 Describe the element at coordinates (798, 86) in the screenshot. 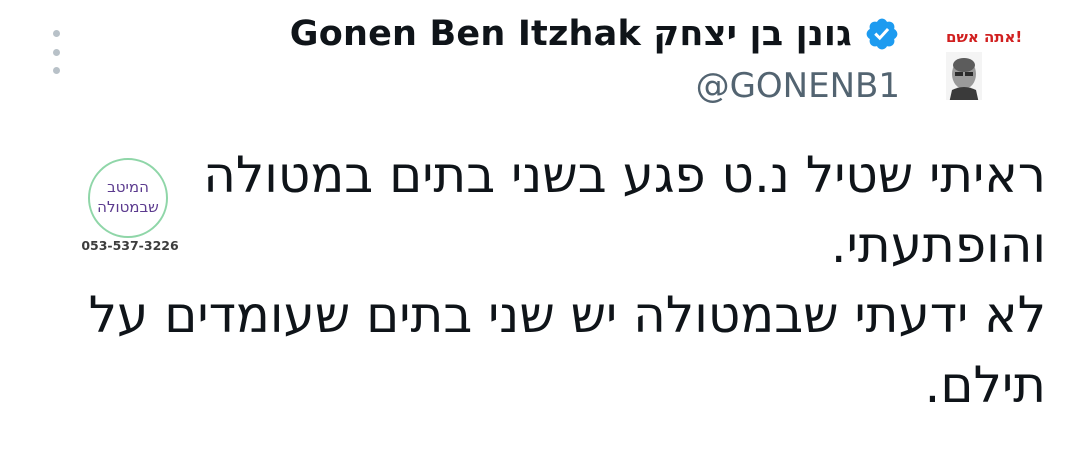

I see `author-handle: @GONENB1` at that location.